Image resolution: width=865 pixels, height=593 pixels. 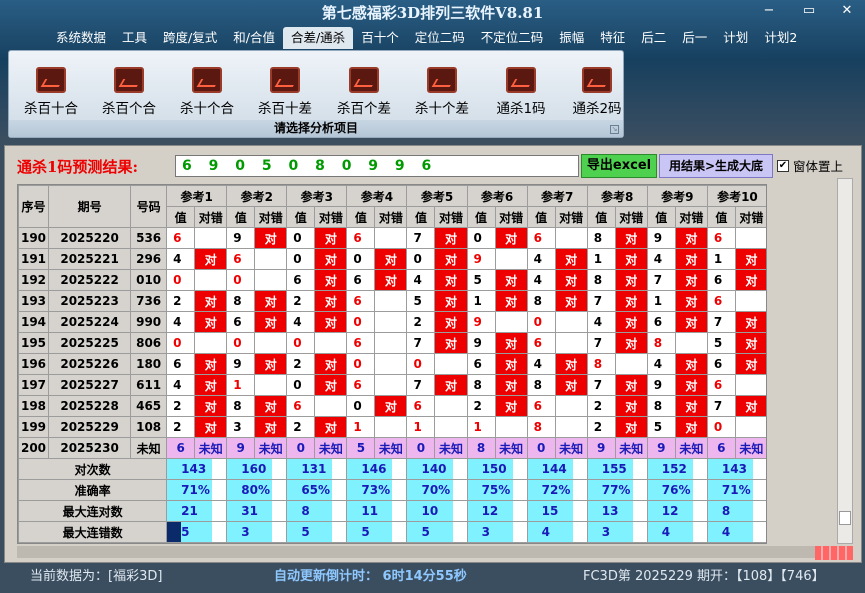 What do you see at coordinates (512, 38) in the screenshot?
I see `menu-item: 不定位二码` at bounding box center [512, 38].